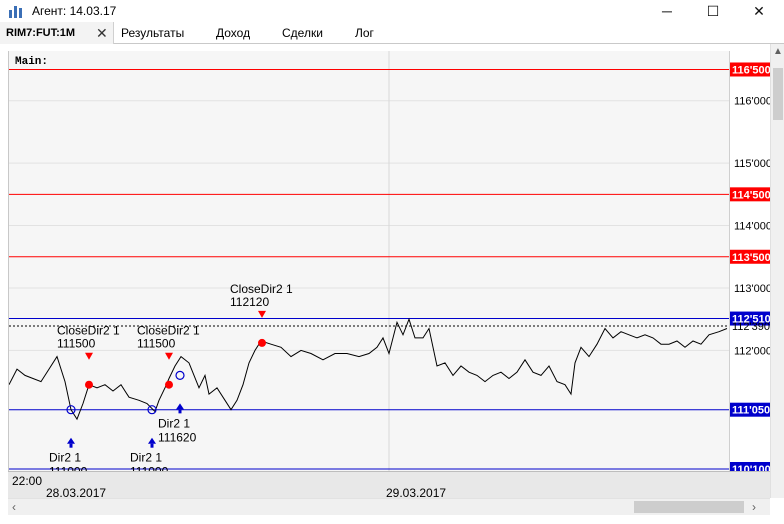  I want to click on minimize-button: ─, so click(667, 11).